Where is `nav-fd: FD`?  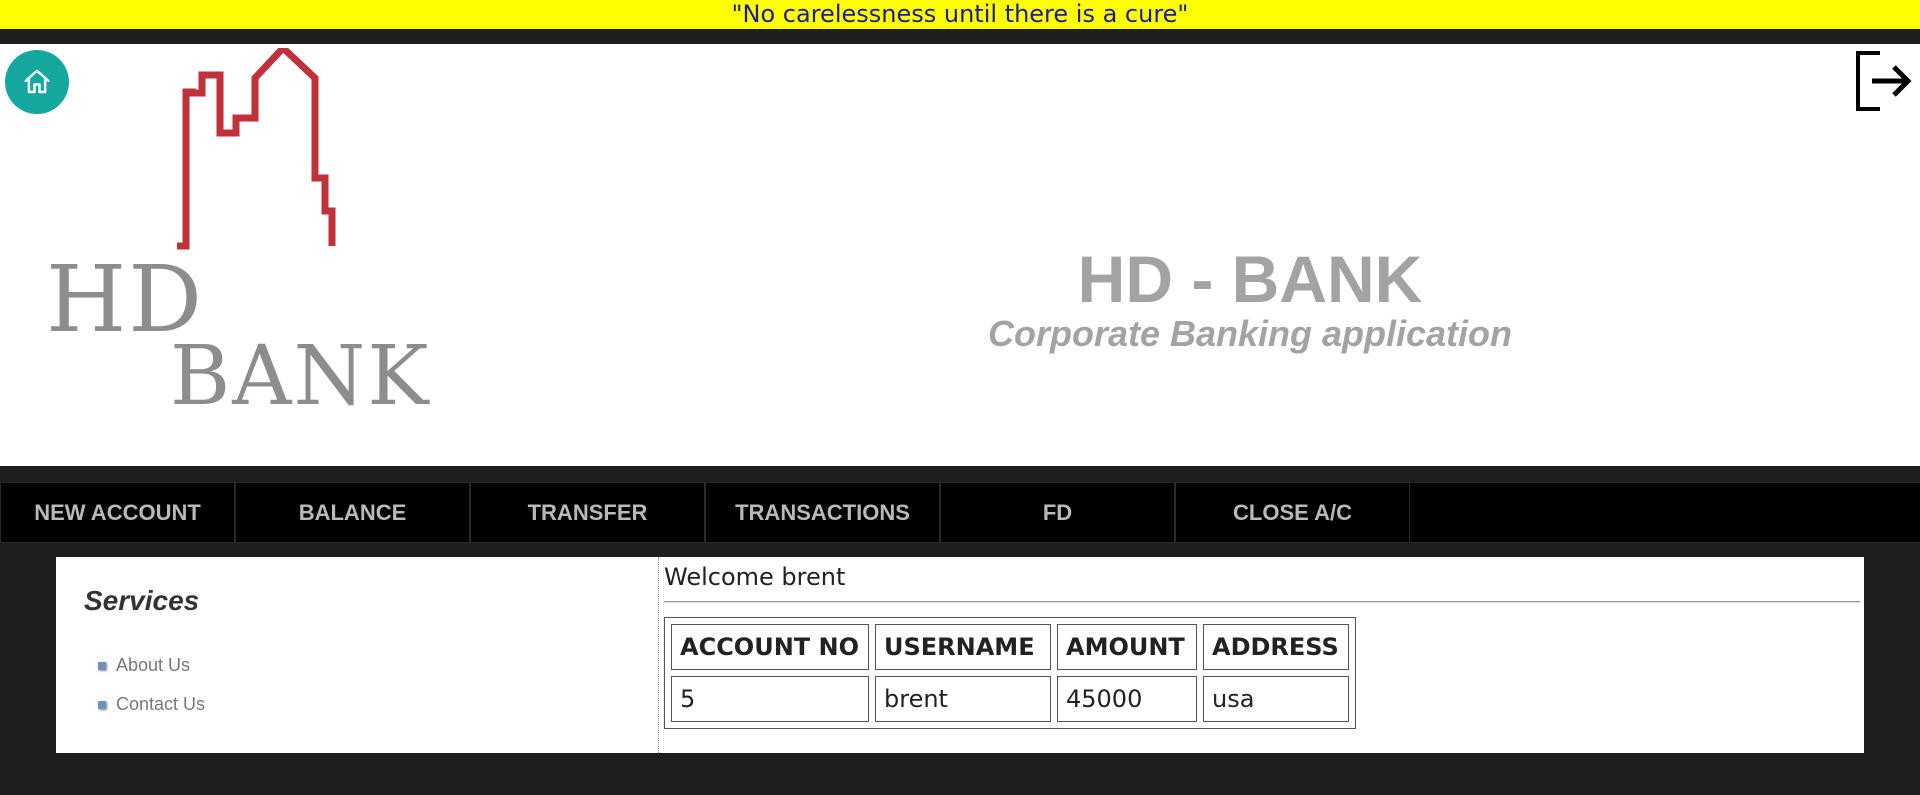 nav-fd: FD is located at coordinates (1057, 512).